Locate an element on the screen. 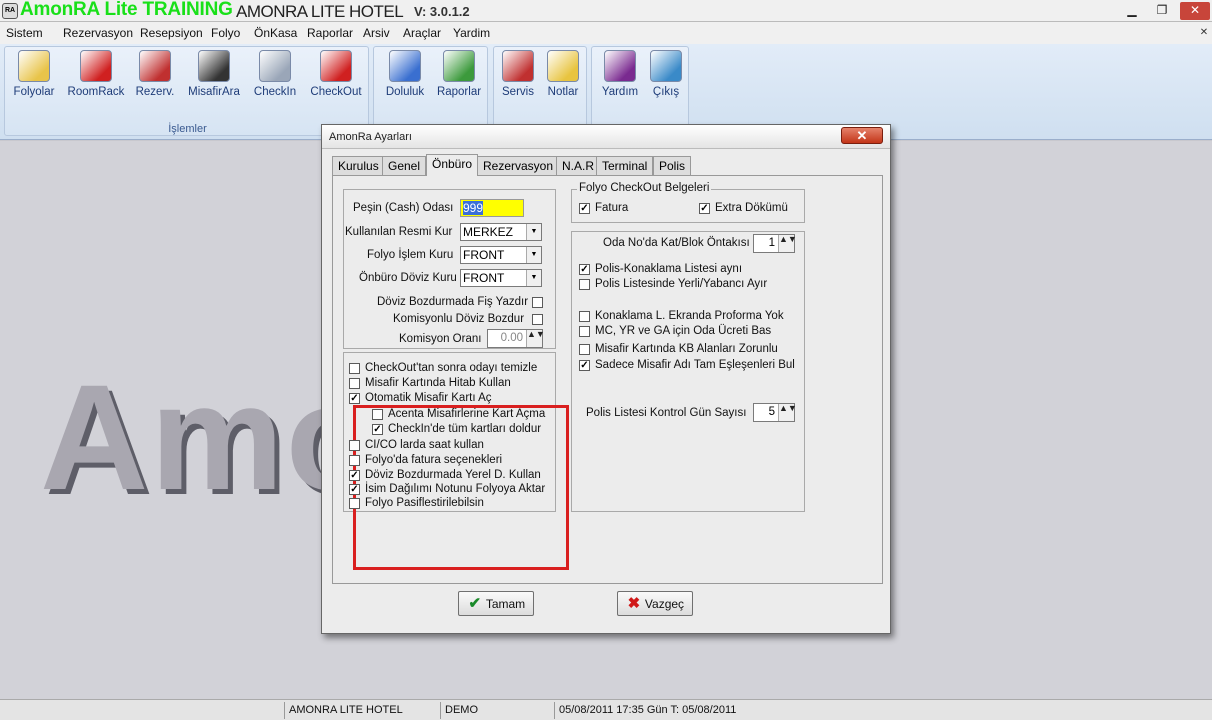 The width and height of the screenshot is (1212, 720). rezerv-button: Rezerv. is located at coordinates (155, 80).